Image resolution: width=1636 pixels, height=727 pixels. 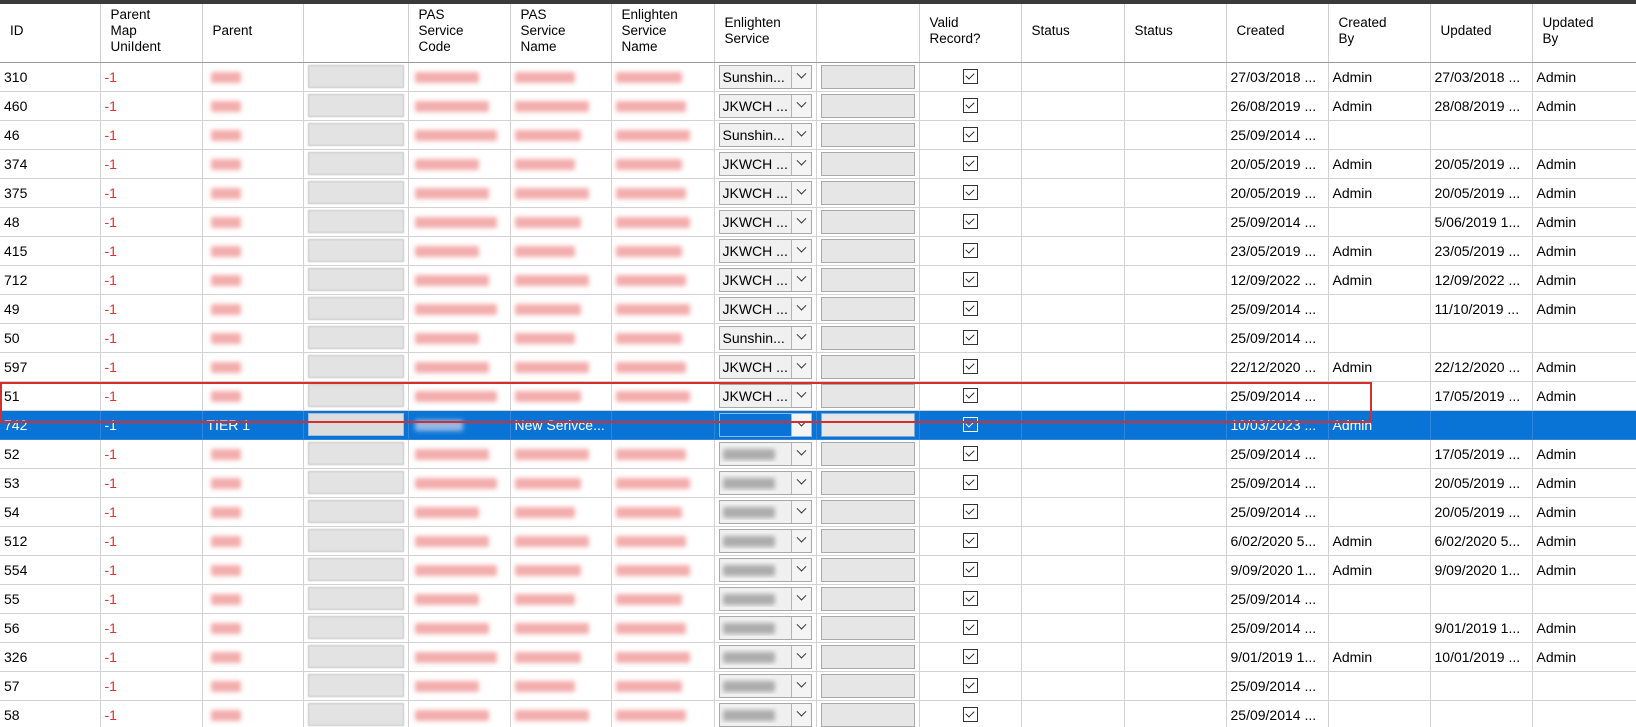 What do you see at coordinates (1277, 33) in the screenshot?
I see `column-header-12: Created` at bounding box center [1277, 33].